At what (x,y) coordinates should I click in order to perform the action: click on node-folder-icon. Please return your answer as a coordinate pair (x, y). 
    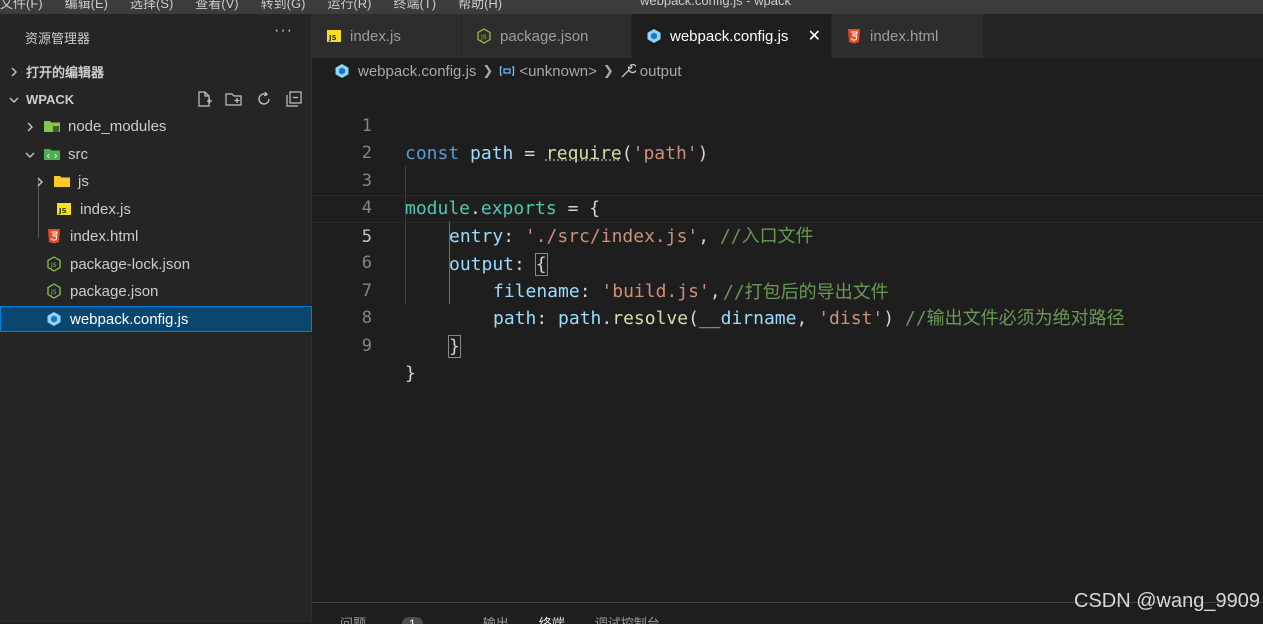
    Looking at the image, I should click on (52, 126).